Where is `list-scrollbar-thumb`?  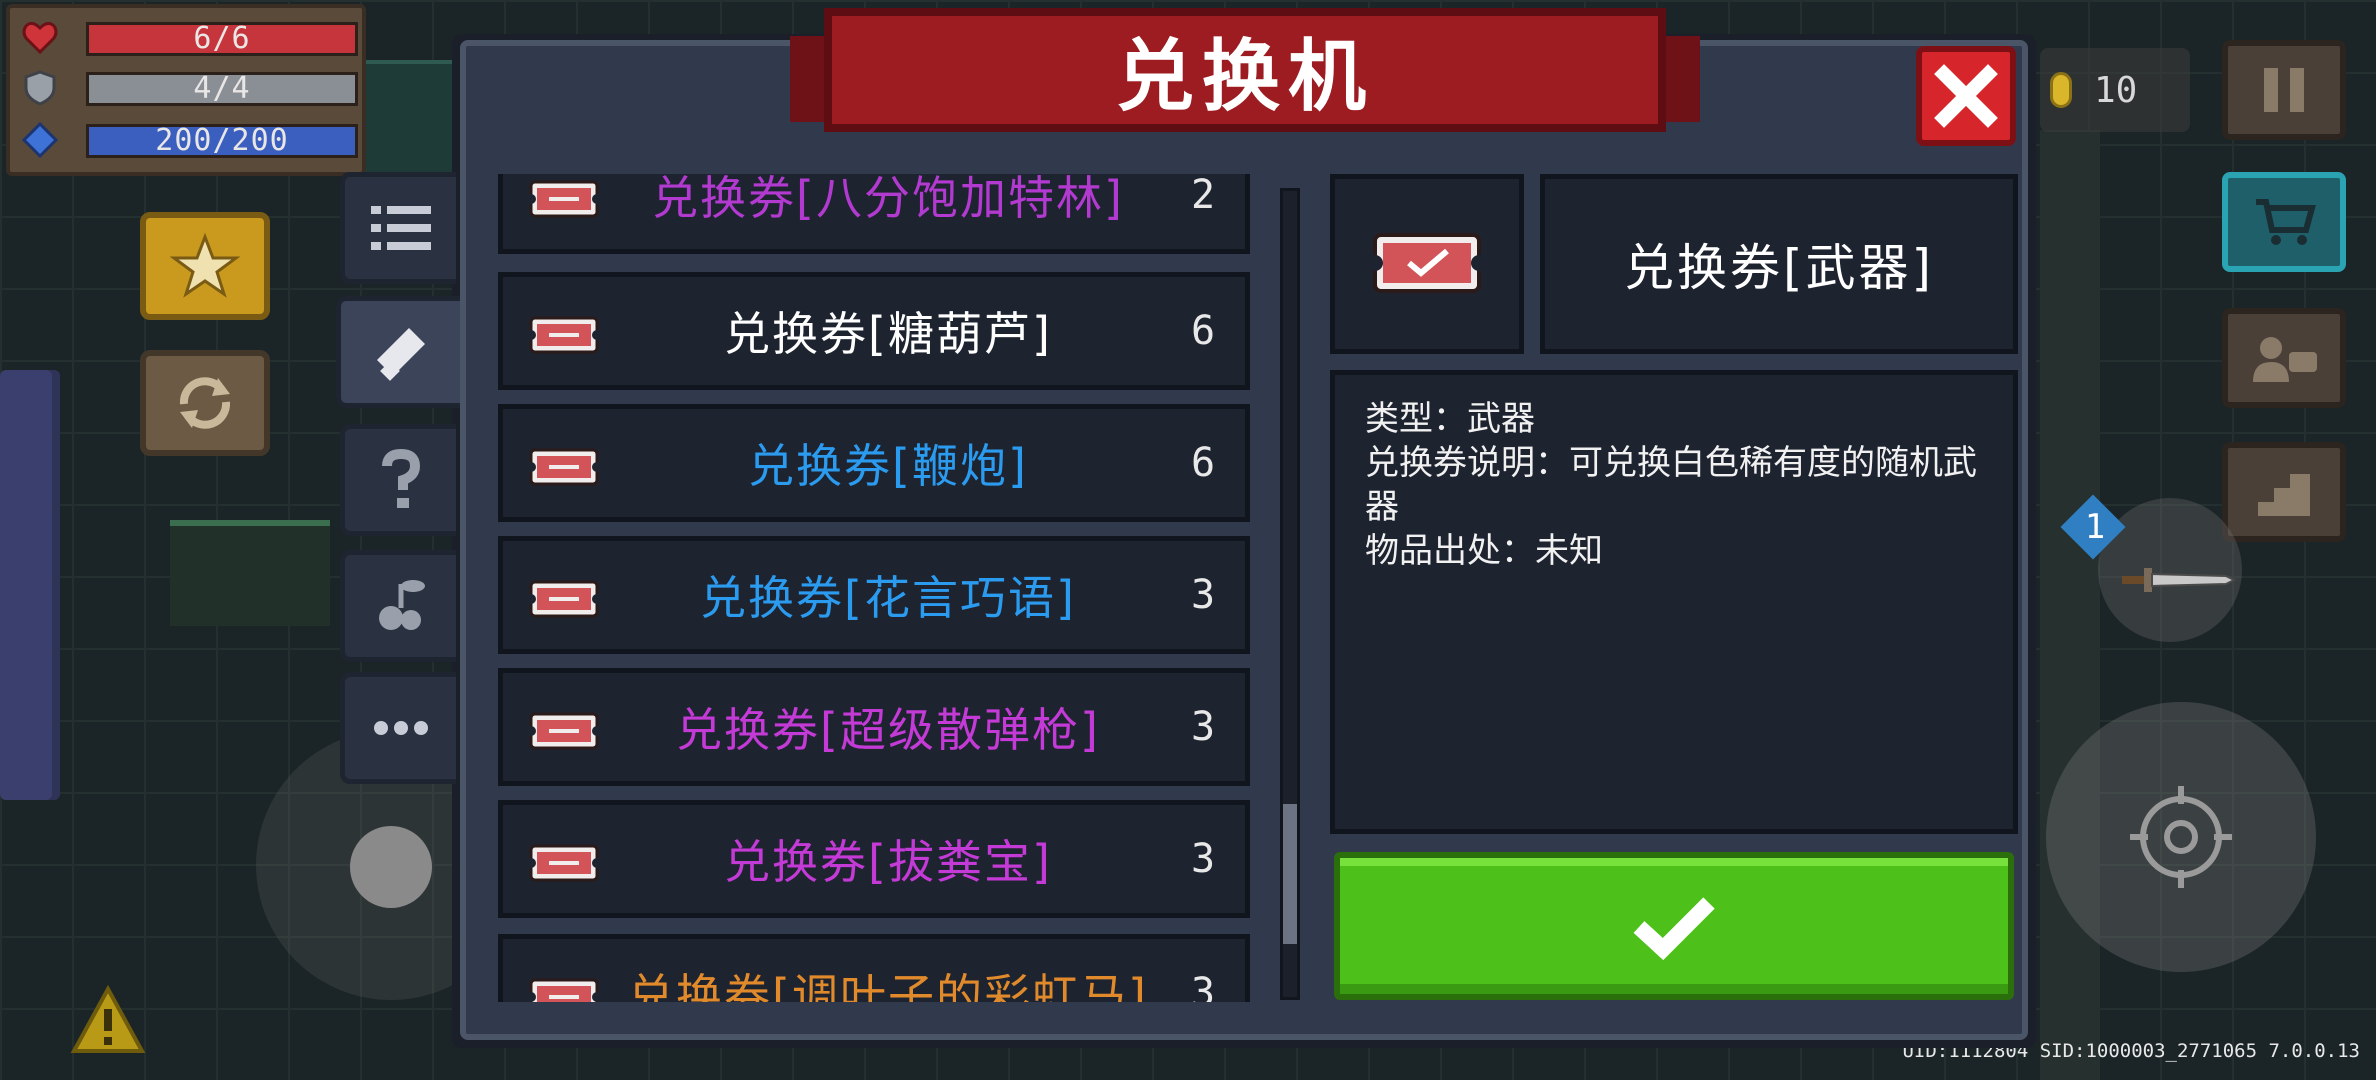 list-scrollbar-thumb is located at coordinates (1290, 874).